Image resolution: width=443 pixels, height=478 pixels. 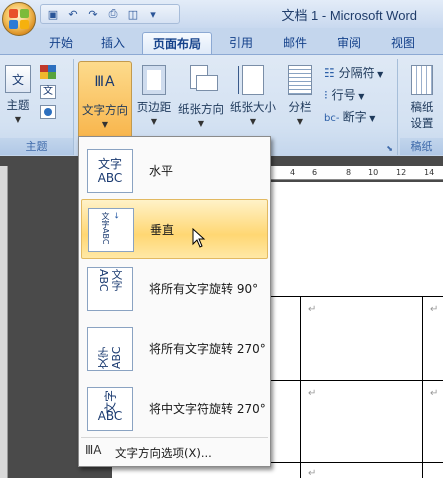 What do you see at coordinates (105, 101) in the screenshot?
I see `text-direction-button: ⅢA 文字方向 ▼` at bounding box center [105, 101].